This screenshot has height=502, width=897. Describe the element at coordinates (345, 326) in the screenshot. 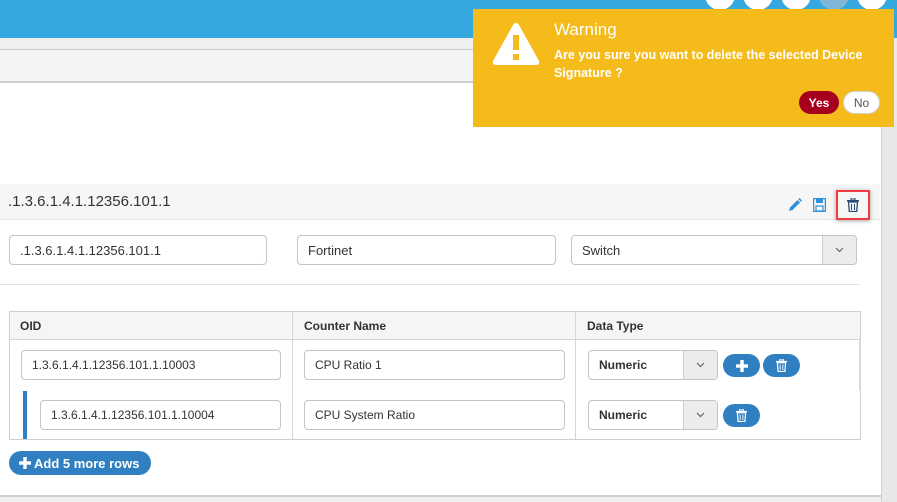

I see `column-header-counter-name: Counter Name` at that location.